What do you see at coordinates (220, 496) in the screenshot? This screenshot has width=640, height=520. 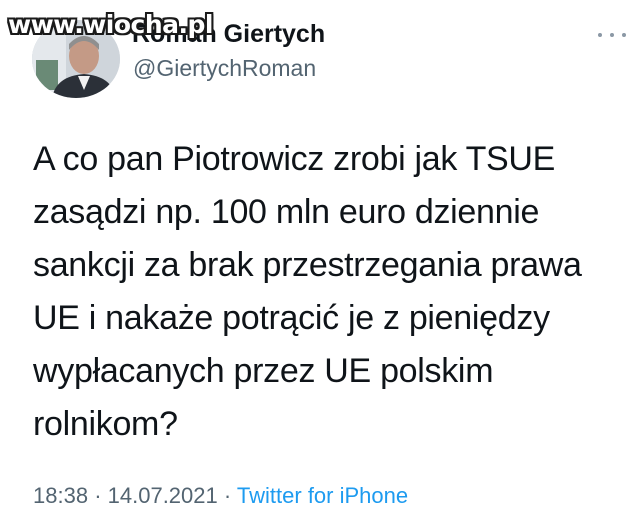 I see `tweet-meta: 18:38 · 14.07.2021 · Twitter for iPhone` at bounding box center [220, 496].